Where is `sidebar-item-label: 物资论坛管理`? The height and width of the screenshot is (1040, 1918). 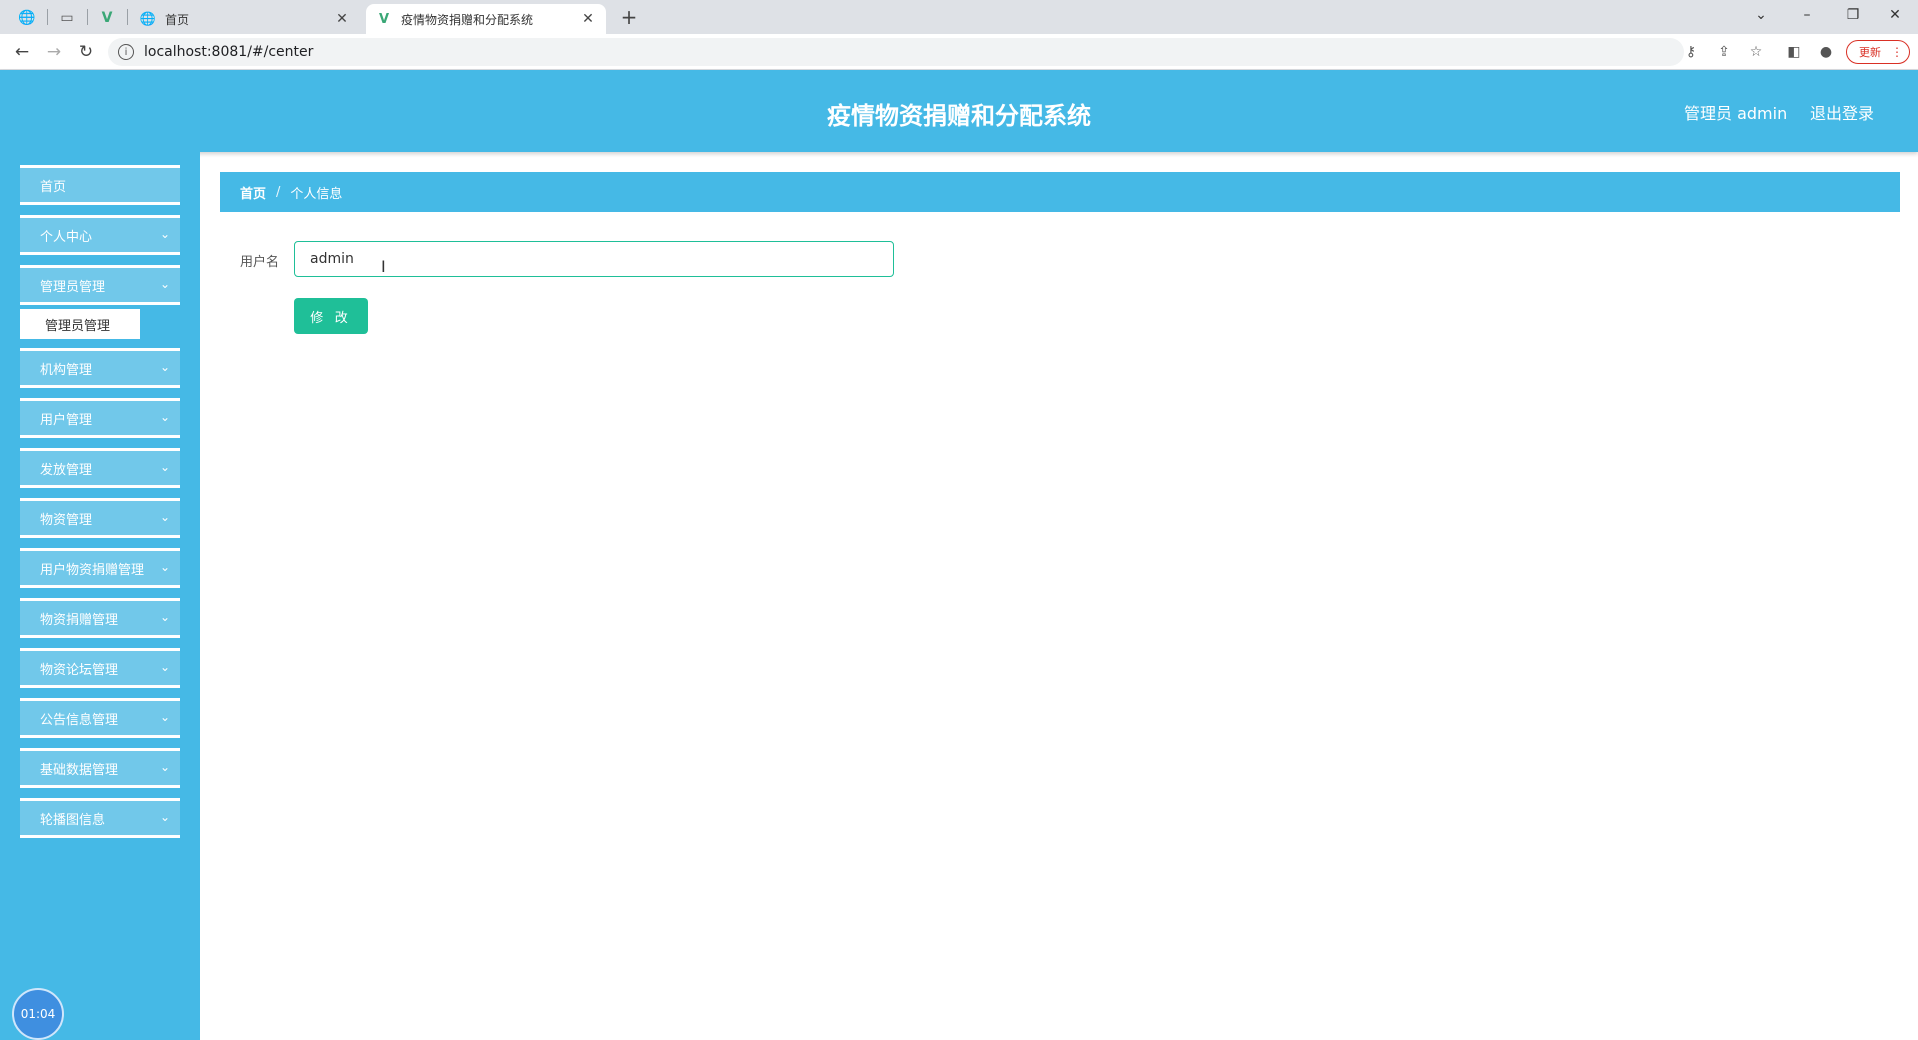
sidebar-item-label: 物资论坛管理 is located at coordinates (79, 670).